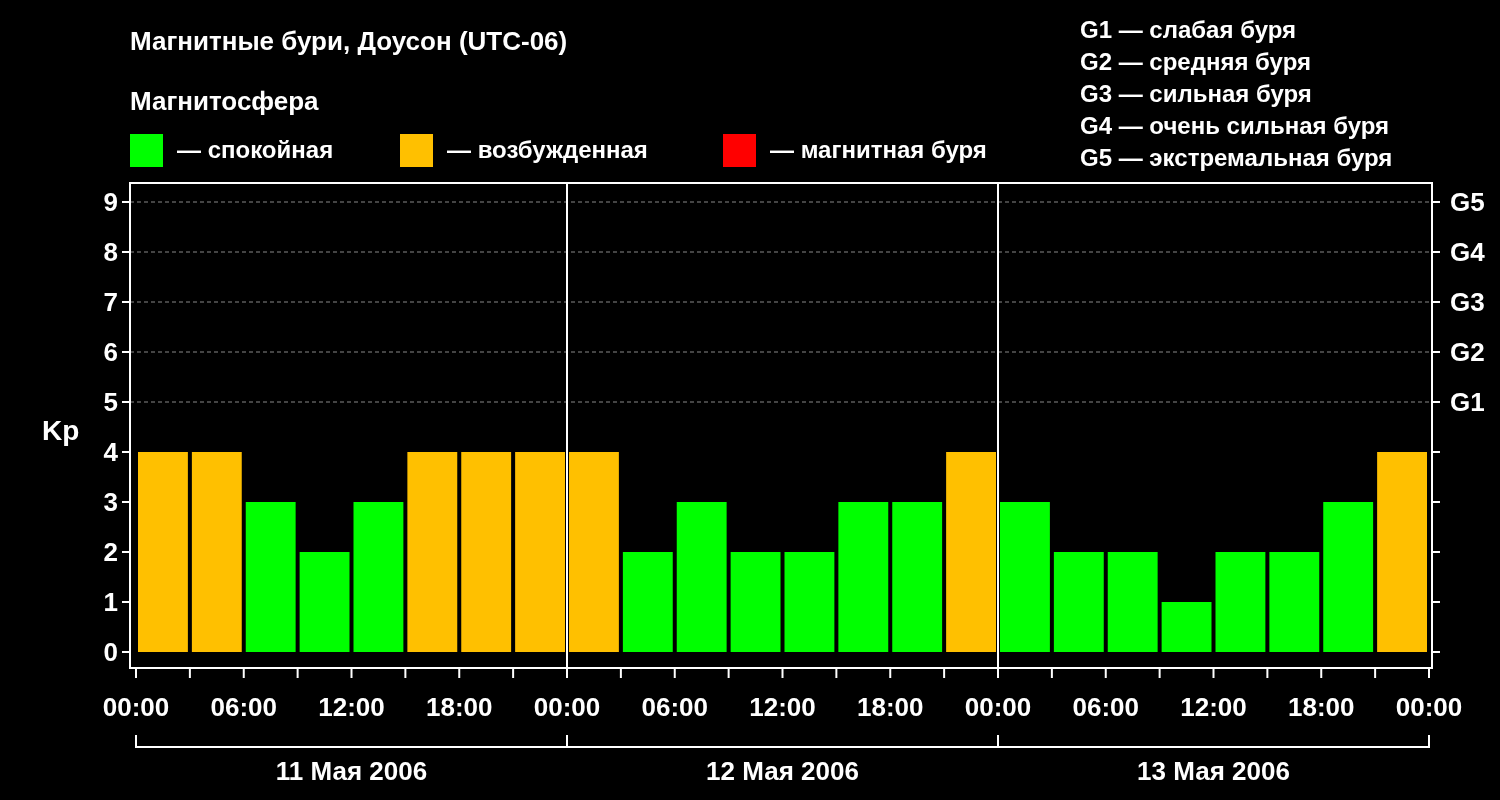 The width and height of the screenshot is (1500, 800). What do you see at coordinates (255, 149) in the screenshot?
I see `legend-label: — спокойная` at bounding box center [255, 149].